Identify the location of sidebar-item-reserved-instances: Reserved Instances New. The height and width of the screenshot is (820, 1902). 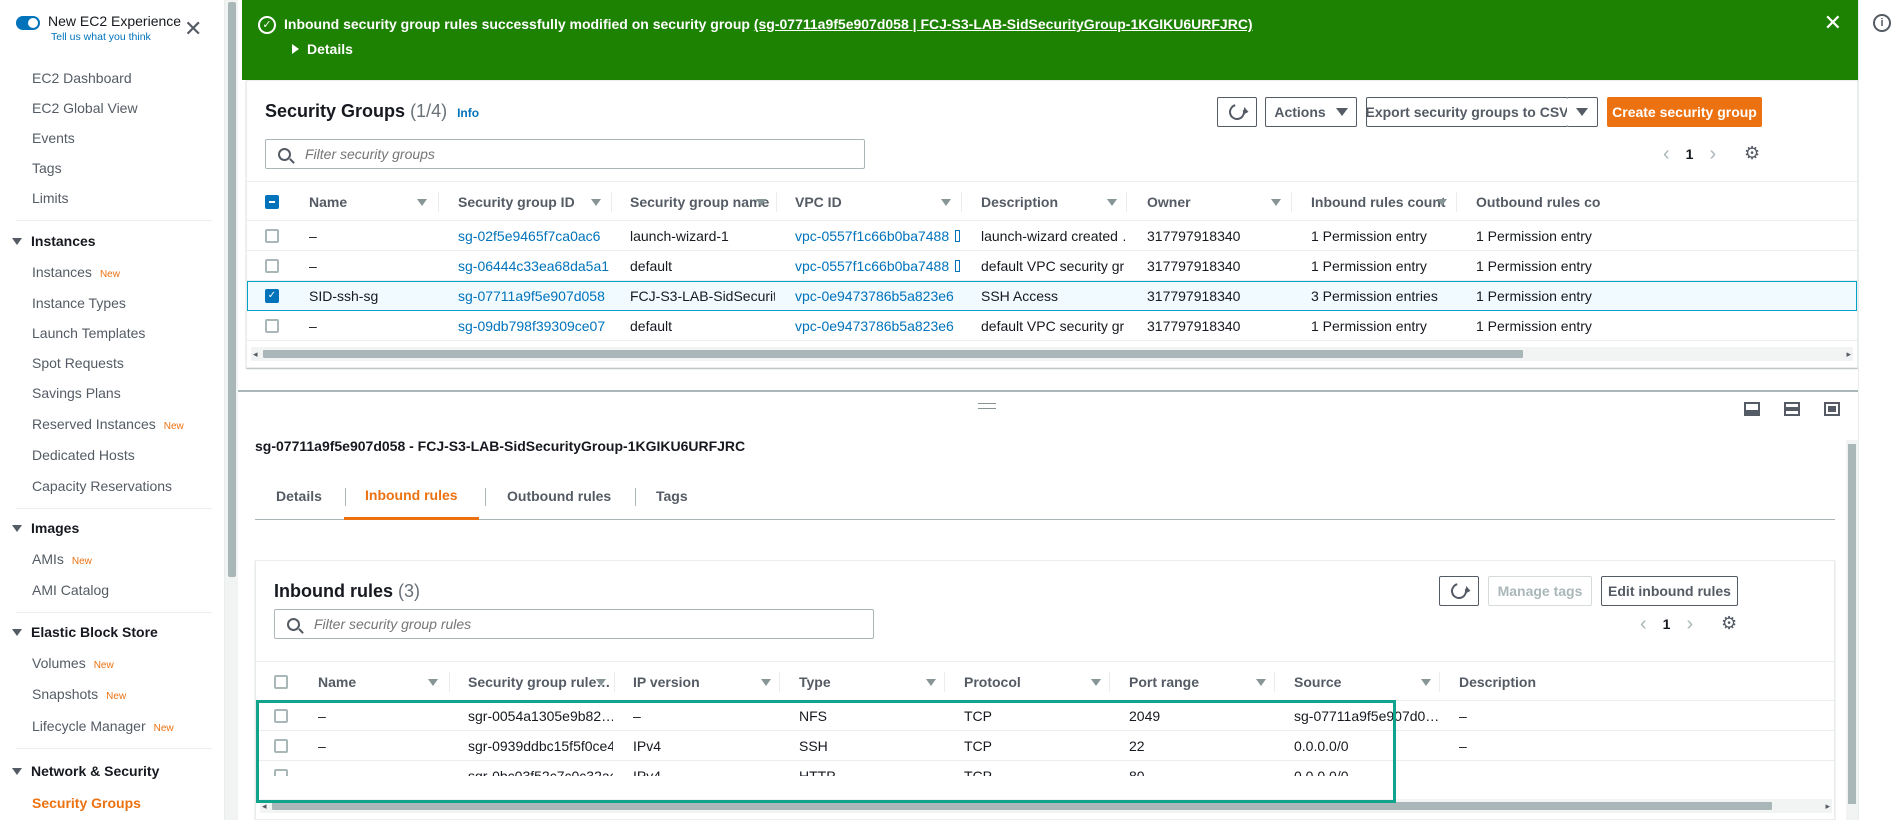
(108, 424).